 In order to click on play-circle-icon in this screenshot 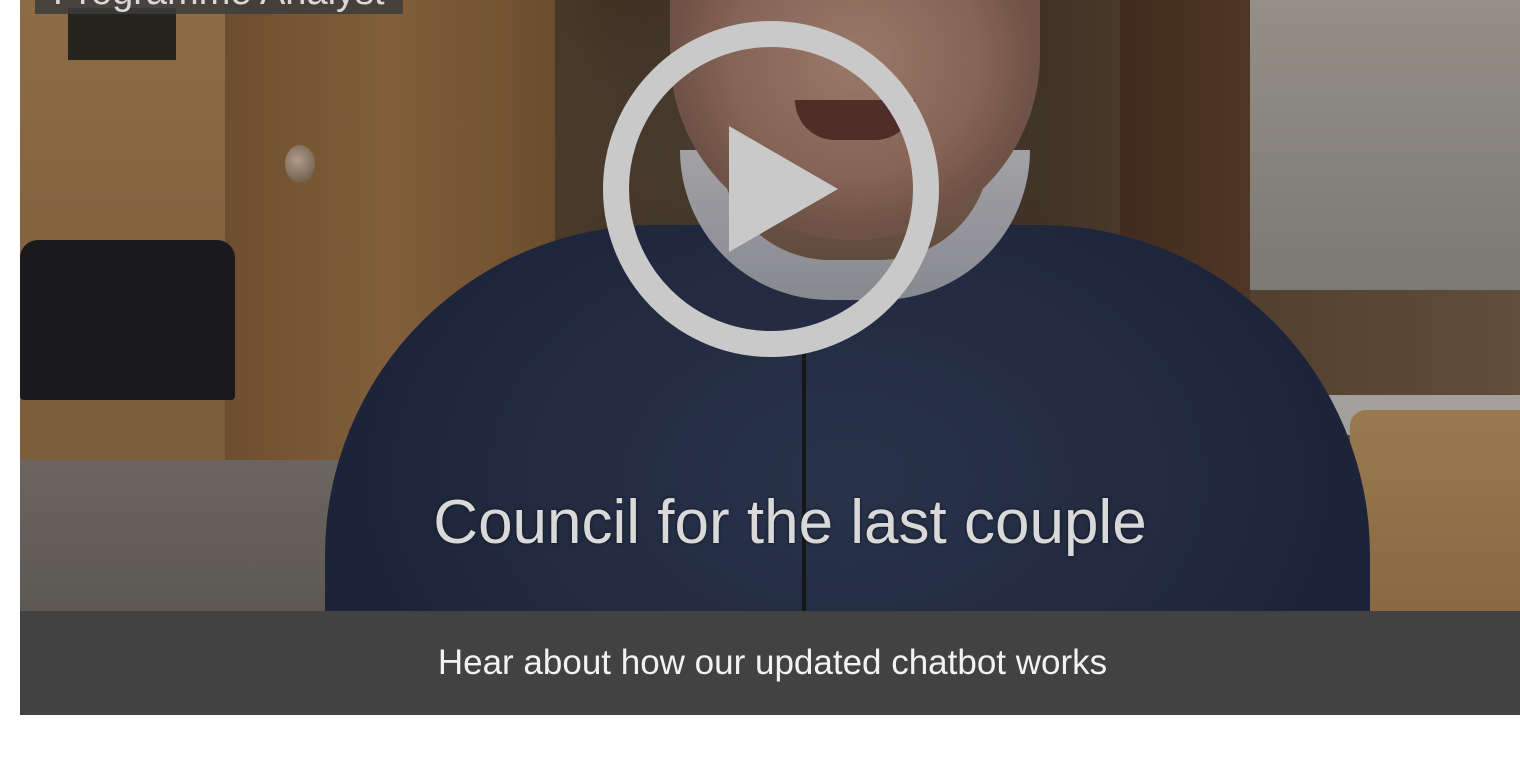, I will do `click(771, 189)`.